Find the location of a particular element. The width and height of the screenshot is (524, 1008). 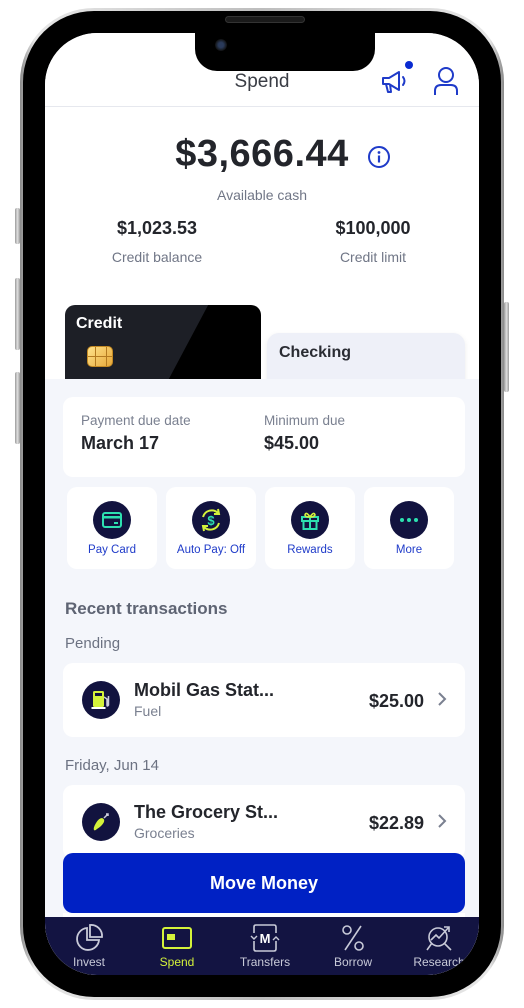

more-dots-icon is located at coordinates (409, 520).